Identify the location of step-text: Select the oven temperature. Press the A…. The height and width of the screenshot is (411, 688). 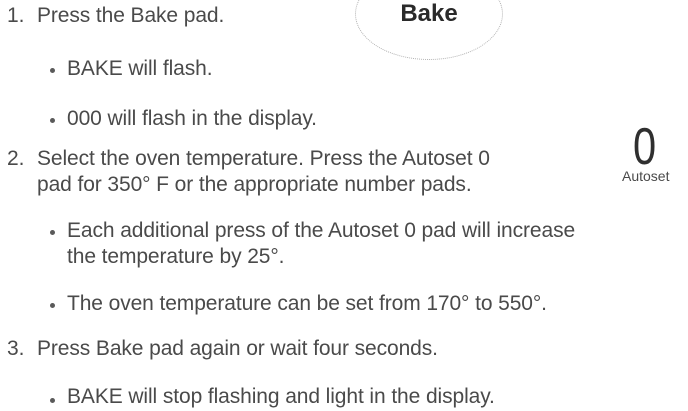
(263, 158).